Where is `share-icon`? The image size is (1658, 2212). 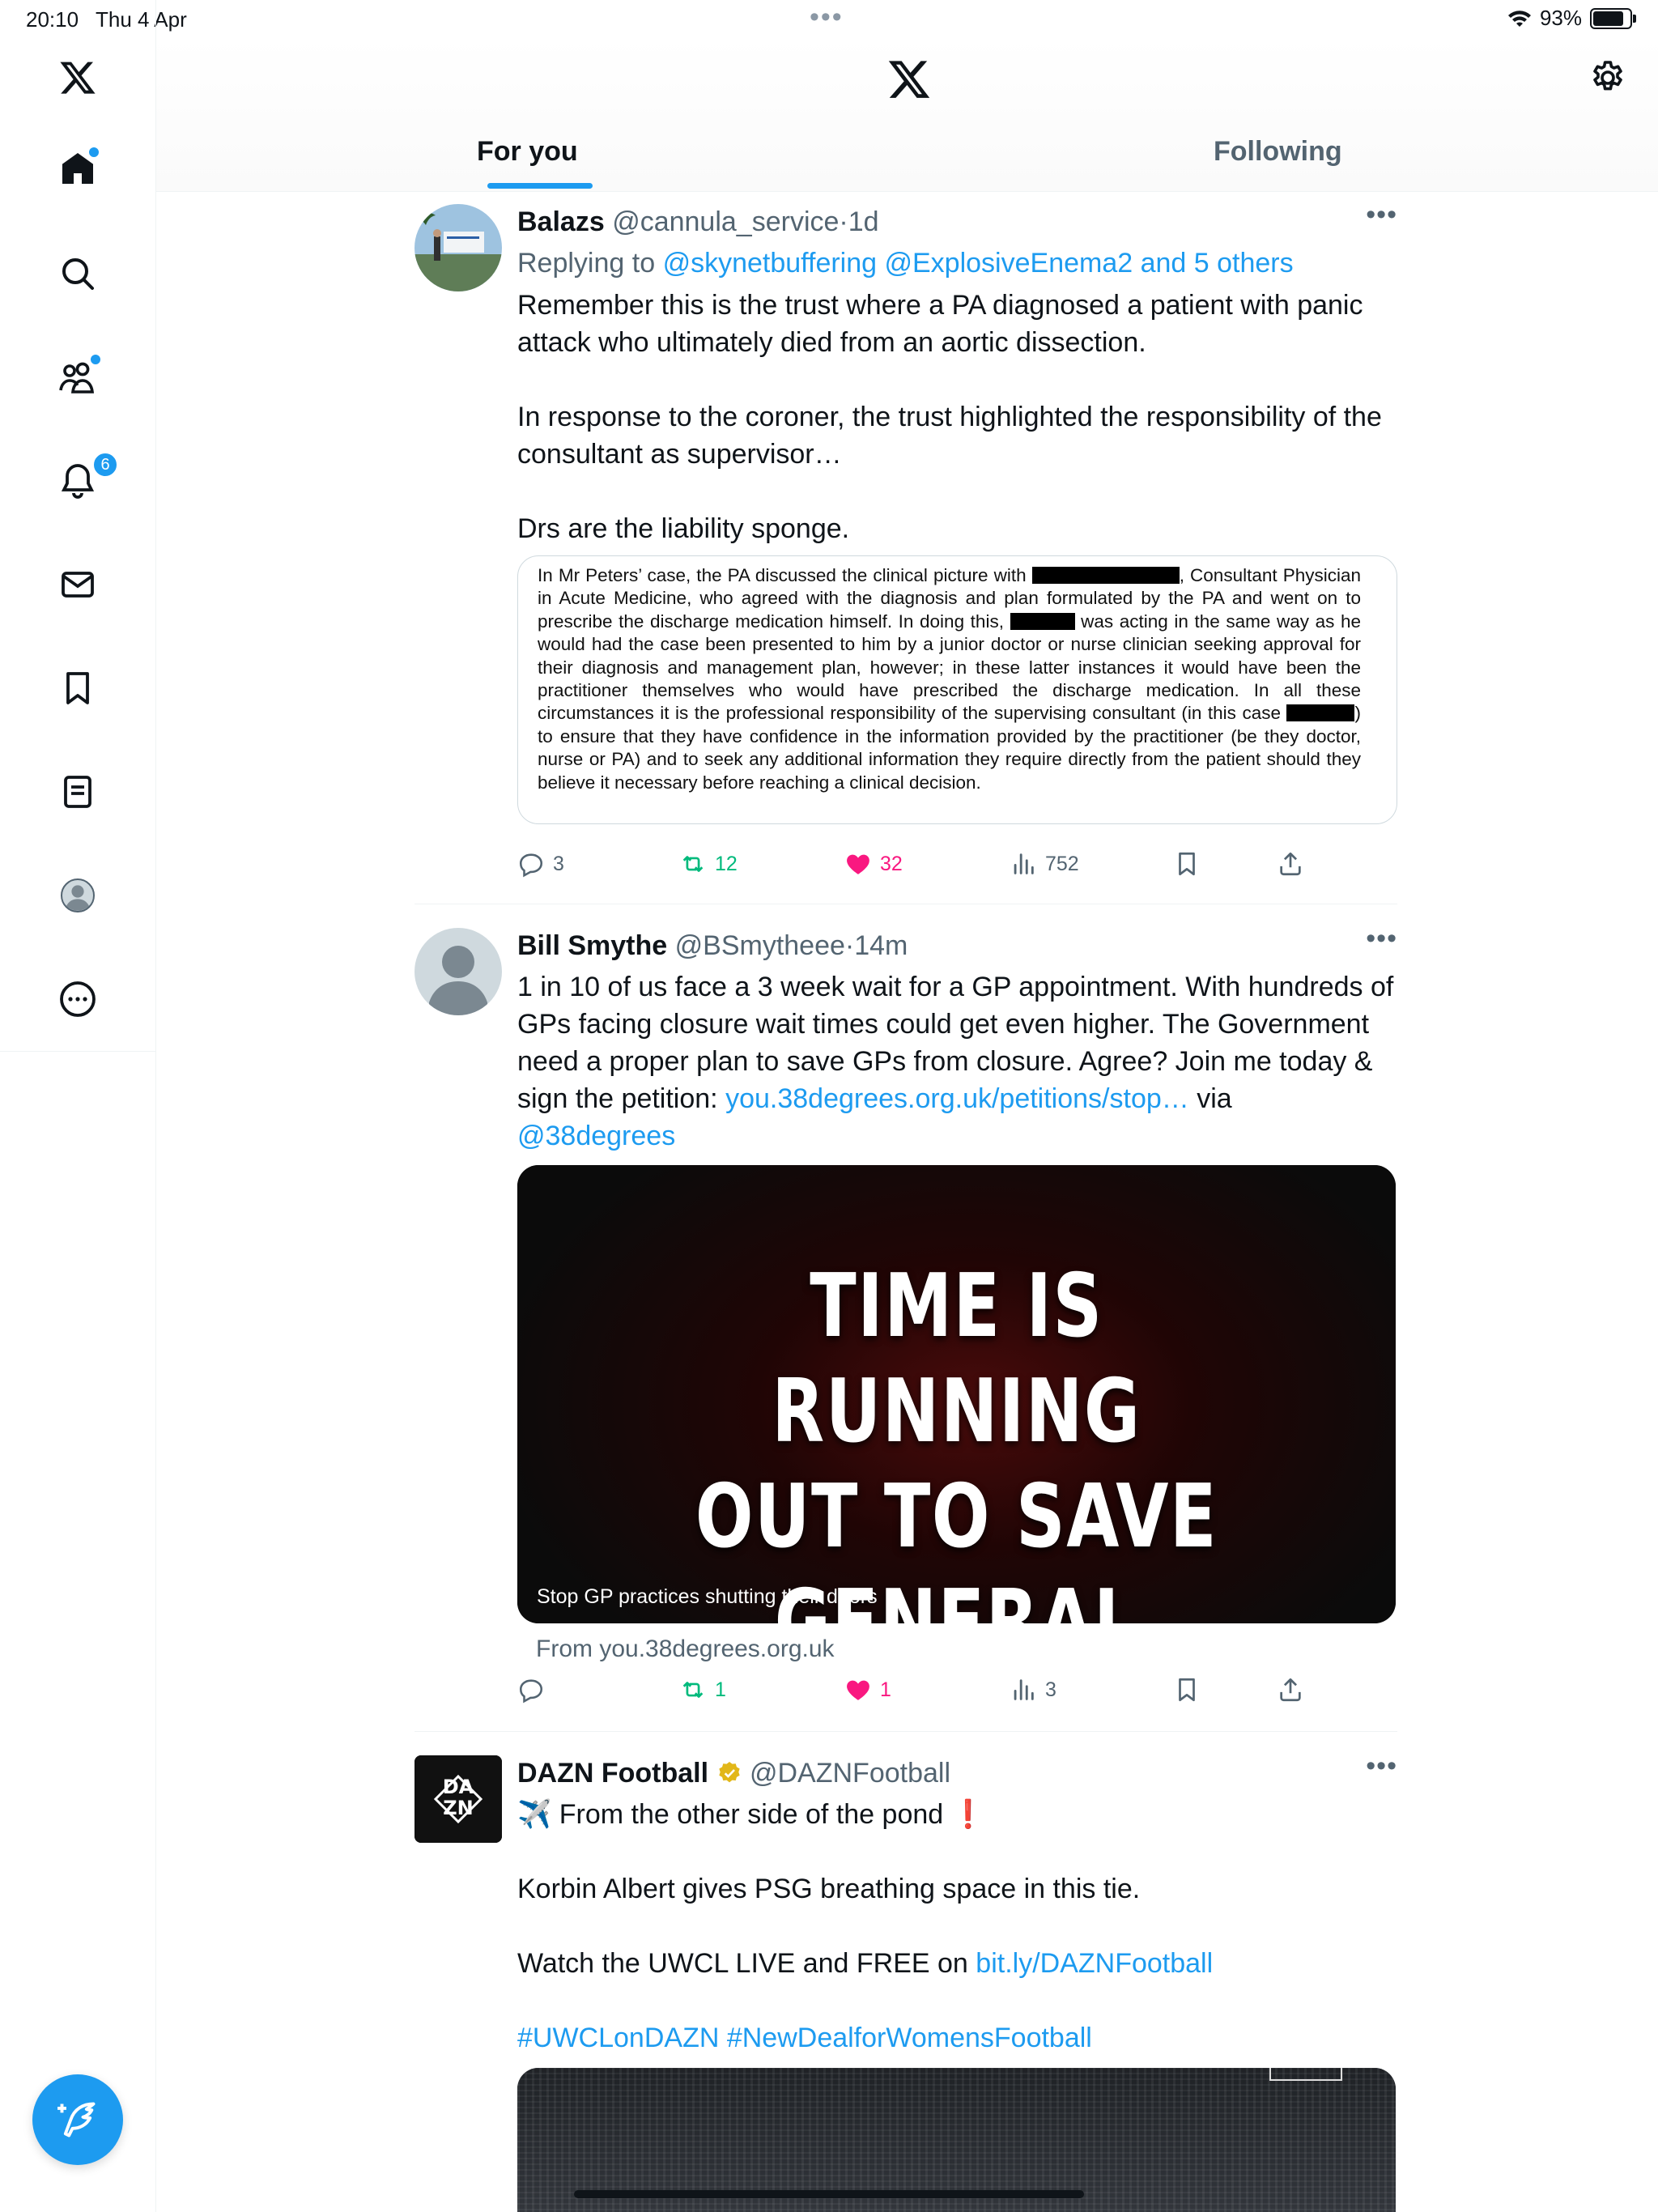
share-icon is located at coordinates (1290, 1690).